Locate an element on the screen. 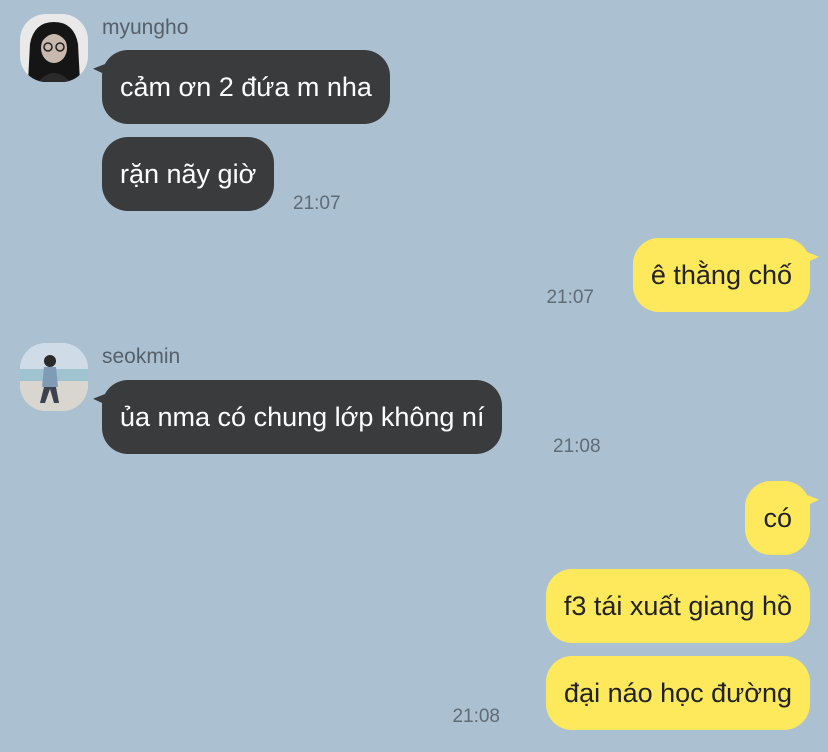  message-bubble-outgoing: đại náo học đường is located at coordinates (678, 693).